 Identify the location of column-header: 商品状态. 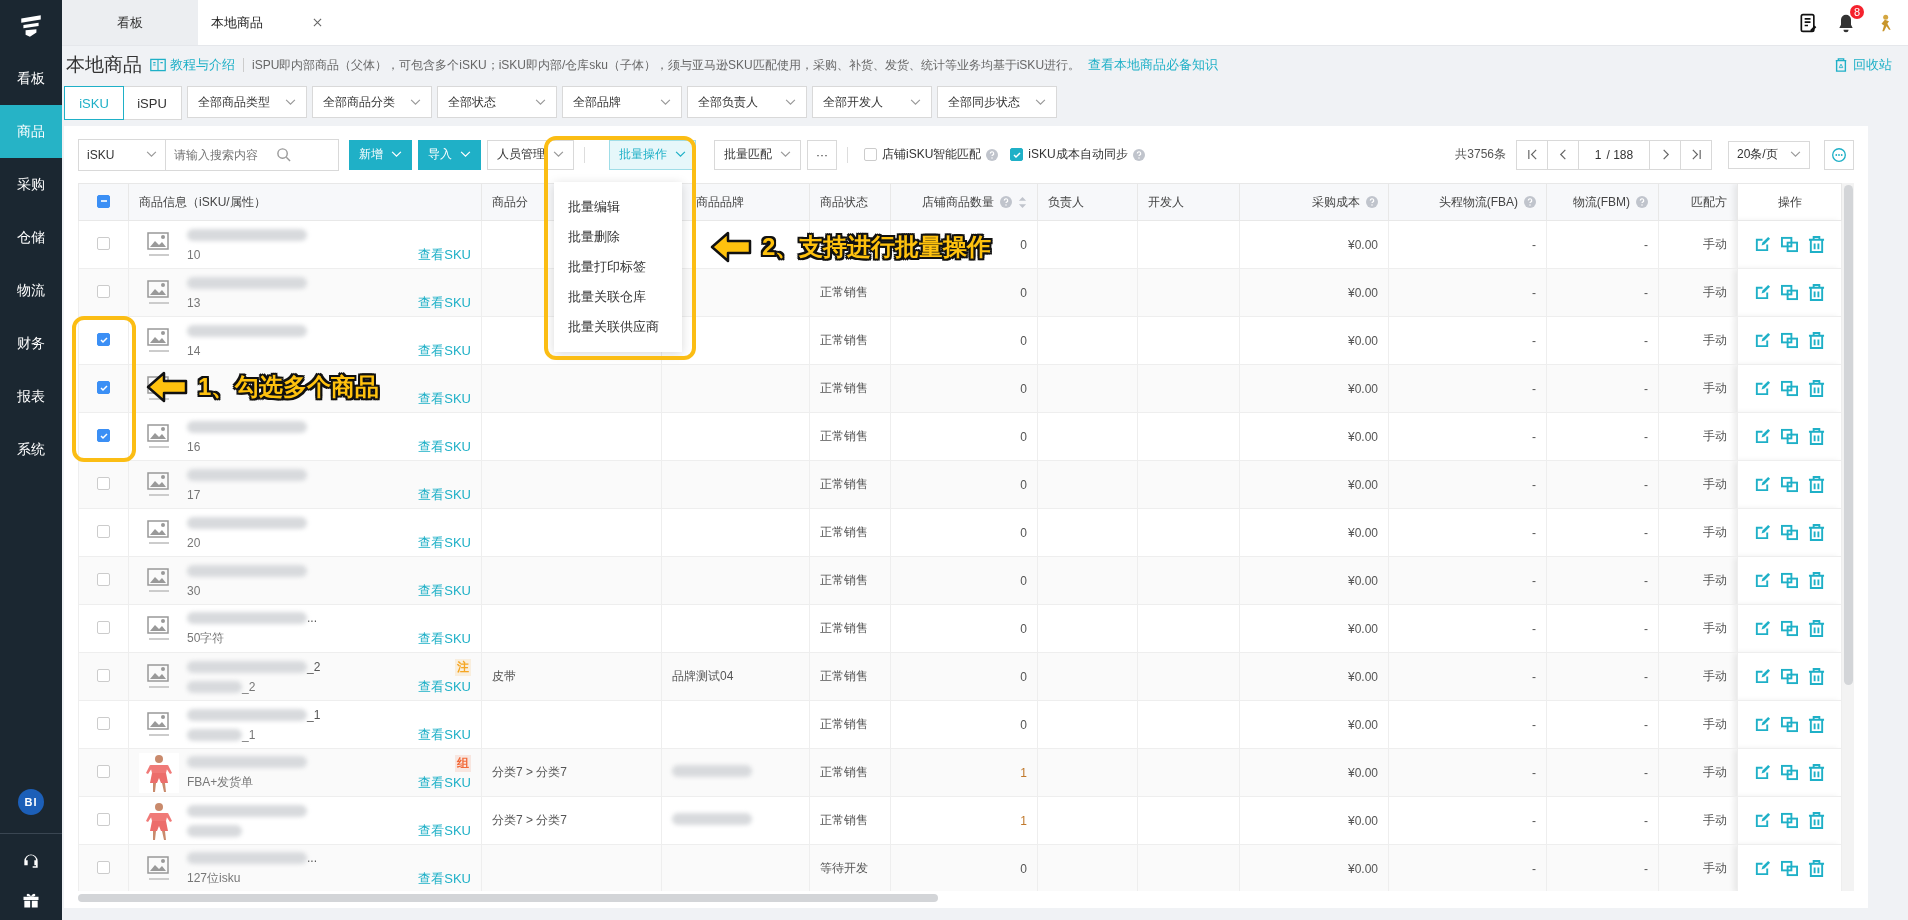
(850, 202).